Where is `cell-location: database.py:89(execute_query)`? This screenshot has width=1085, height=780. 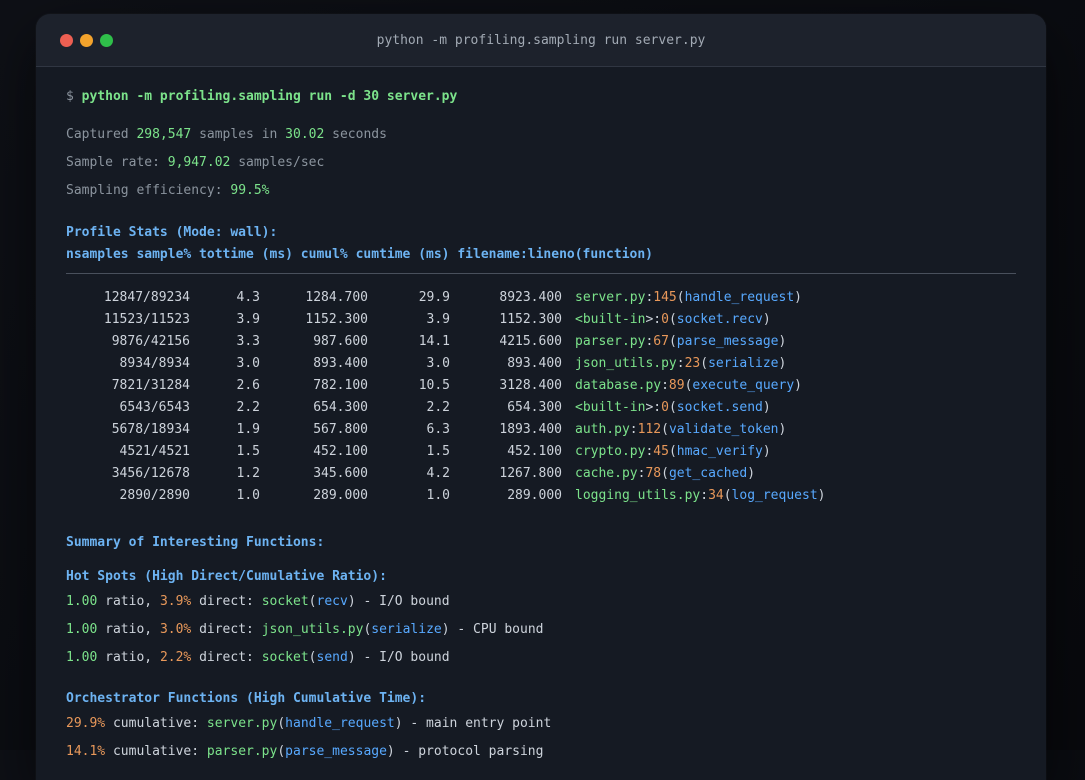
cell-location: database.py:89(execute_query) is located at coordinates (688, 386).